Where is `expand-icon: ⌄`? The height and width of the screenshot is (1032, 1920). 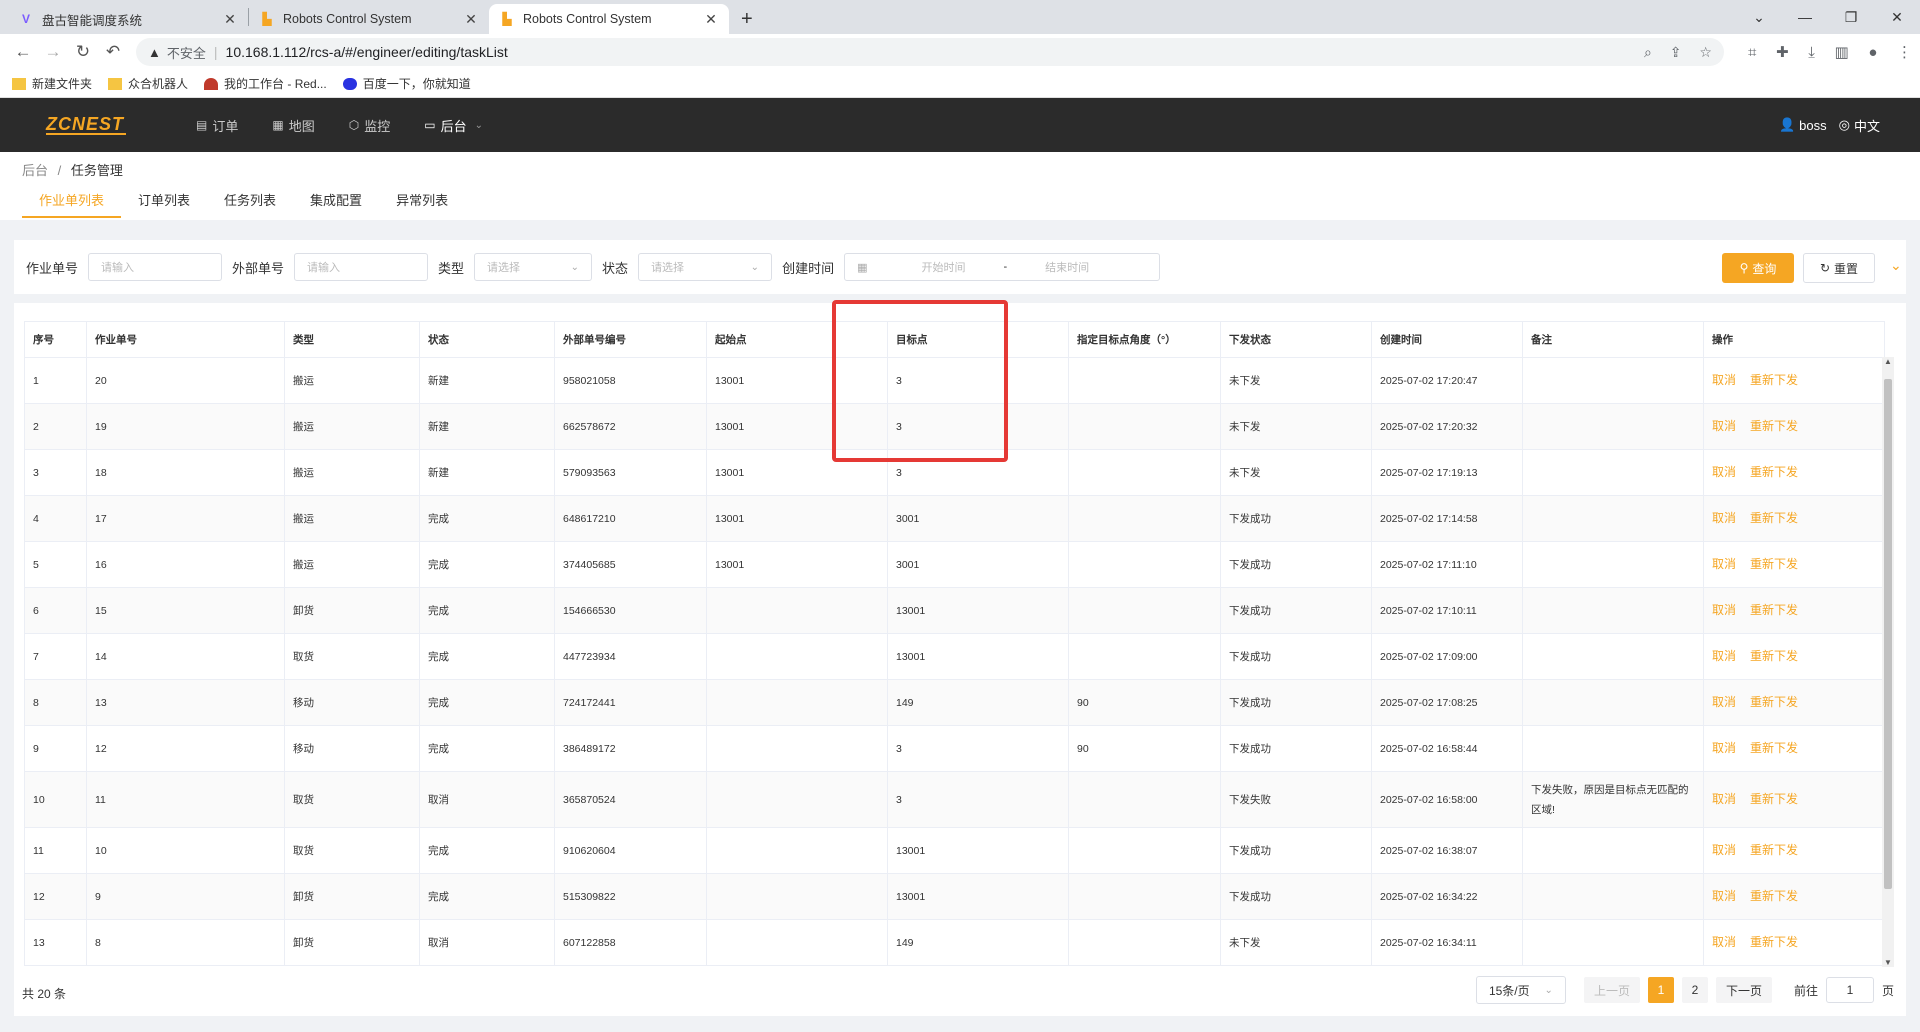
expand-icon: ⌄ is located at coordinates (1896, 265).